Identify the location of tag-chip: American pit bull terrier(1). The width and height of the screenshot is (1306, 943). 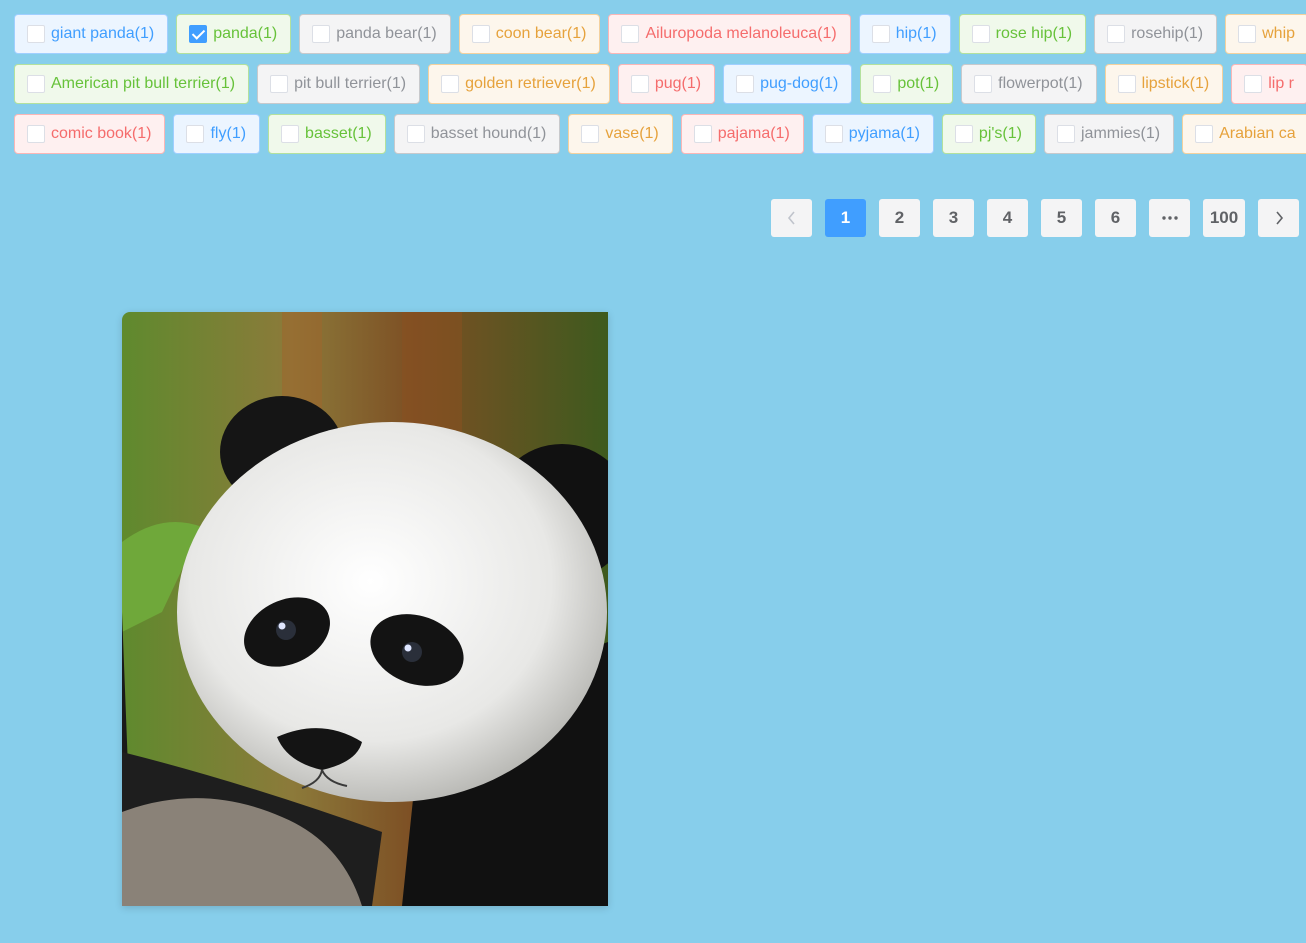
(132, 84).